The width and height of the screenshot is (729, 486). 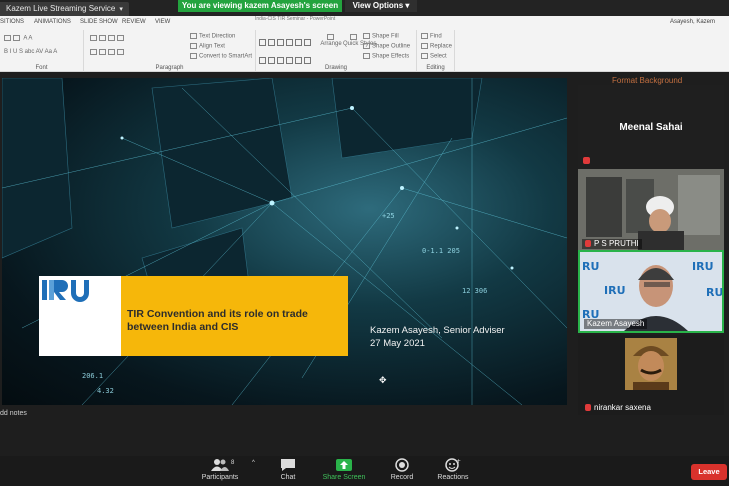 What do you see at coordinates (162, 22) in the screenshot?
I see `ribbon-tab-view: VIEW` at bounding box center [162, 22].